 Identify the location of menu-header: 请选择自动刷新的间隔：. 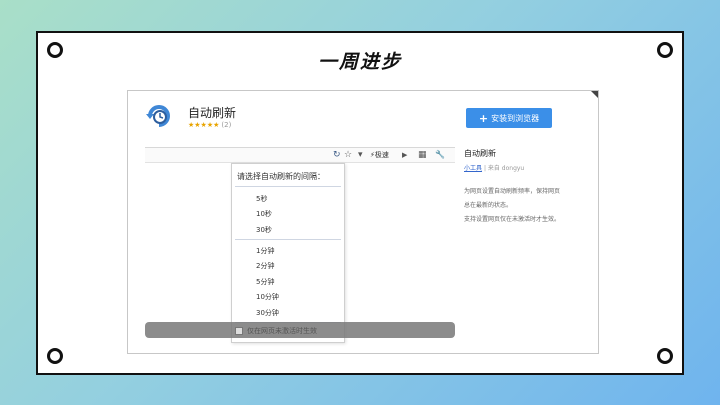
(281, 176).